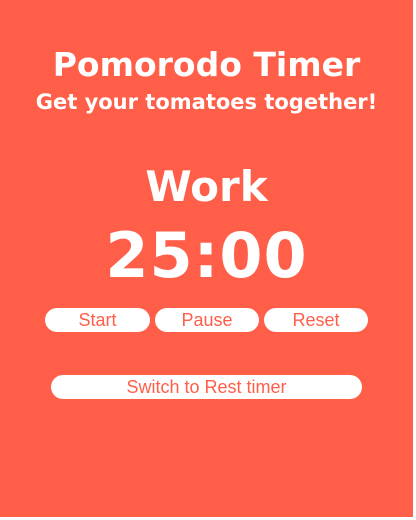 The height and width of the screenshot is (520, 416). I want to click on app-subtitle: Get your tomatoes together!, so click(206, 102).